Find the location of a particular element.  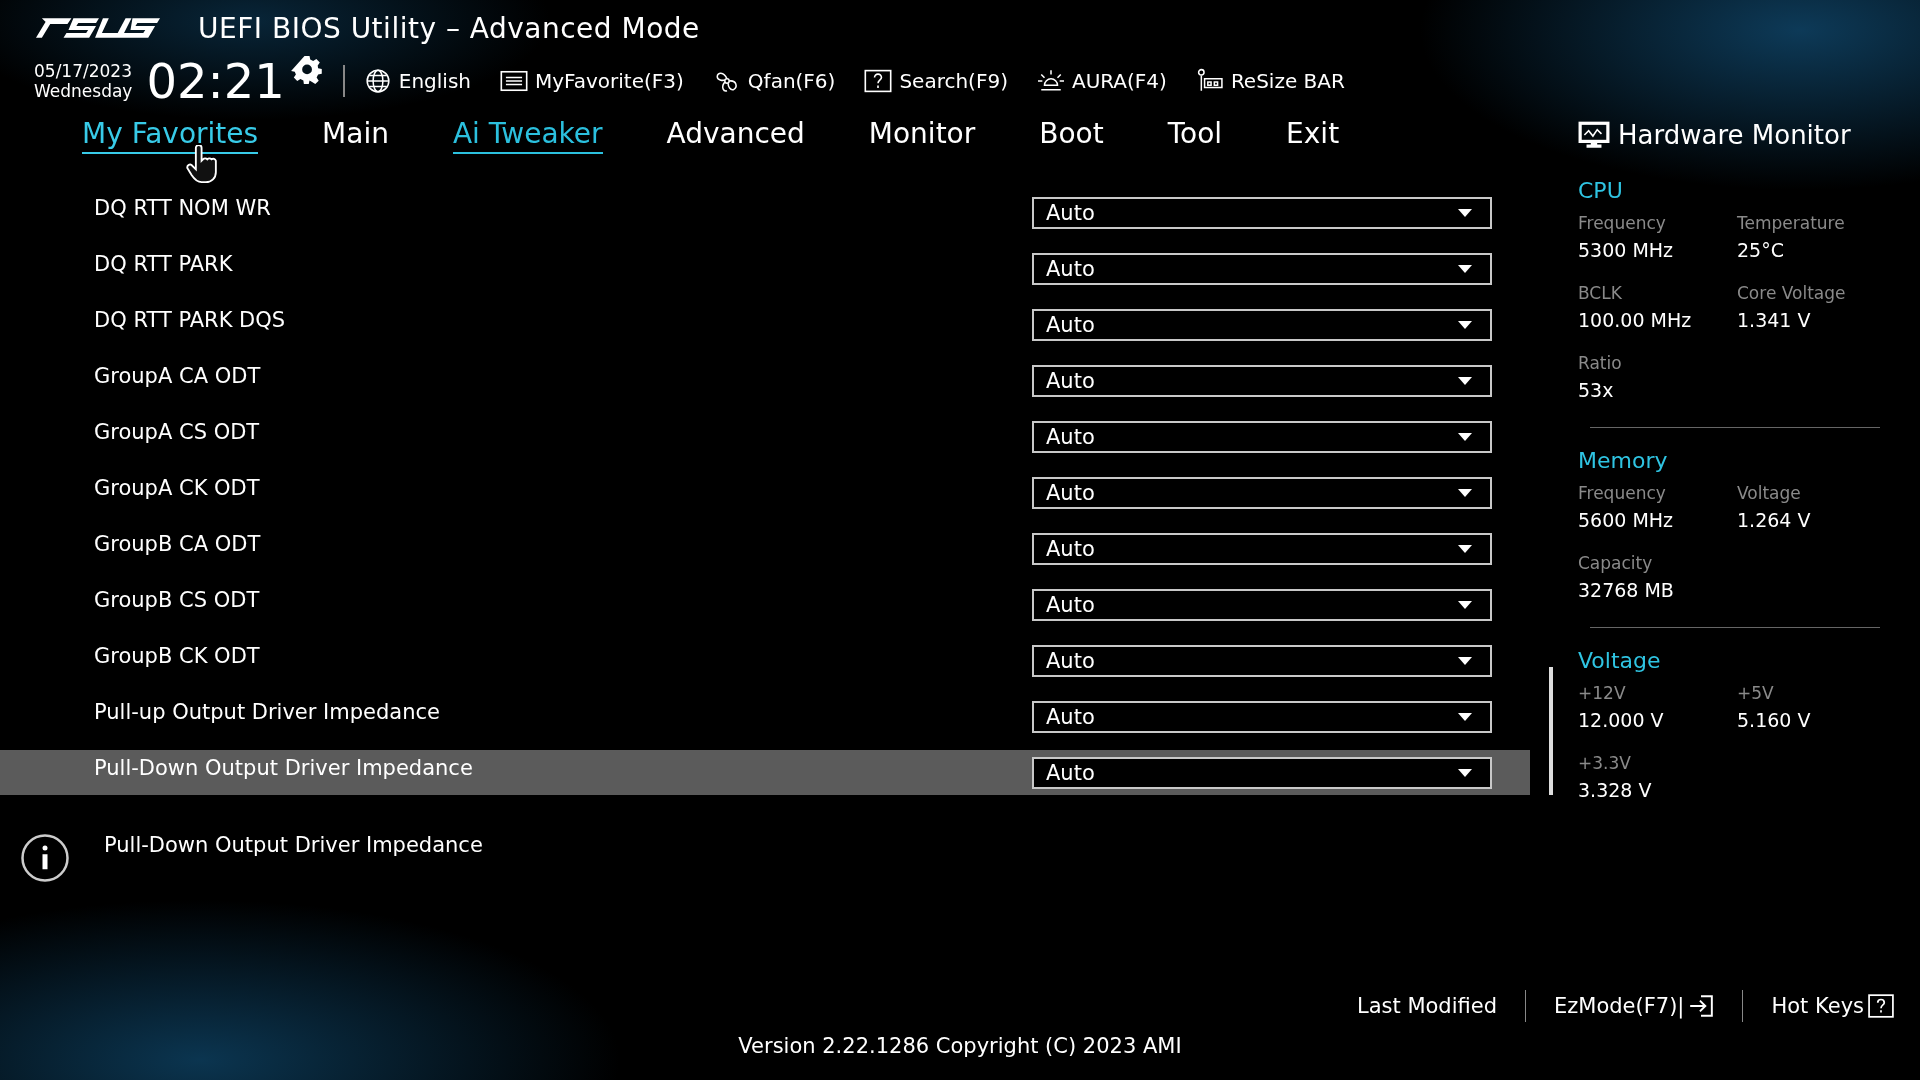

setting-label: DQ RTT PARK is located at coordinates (163, 263).